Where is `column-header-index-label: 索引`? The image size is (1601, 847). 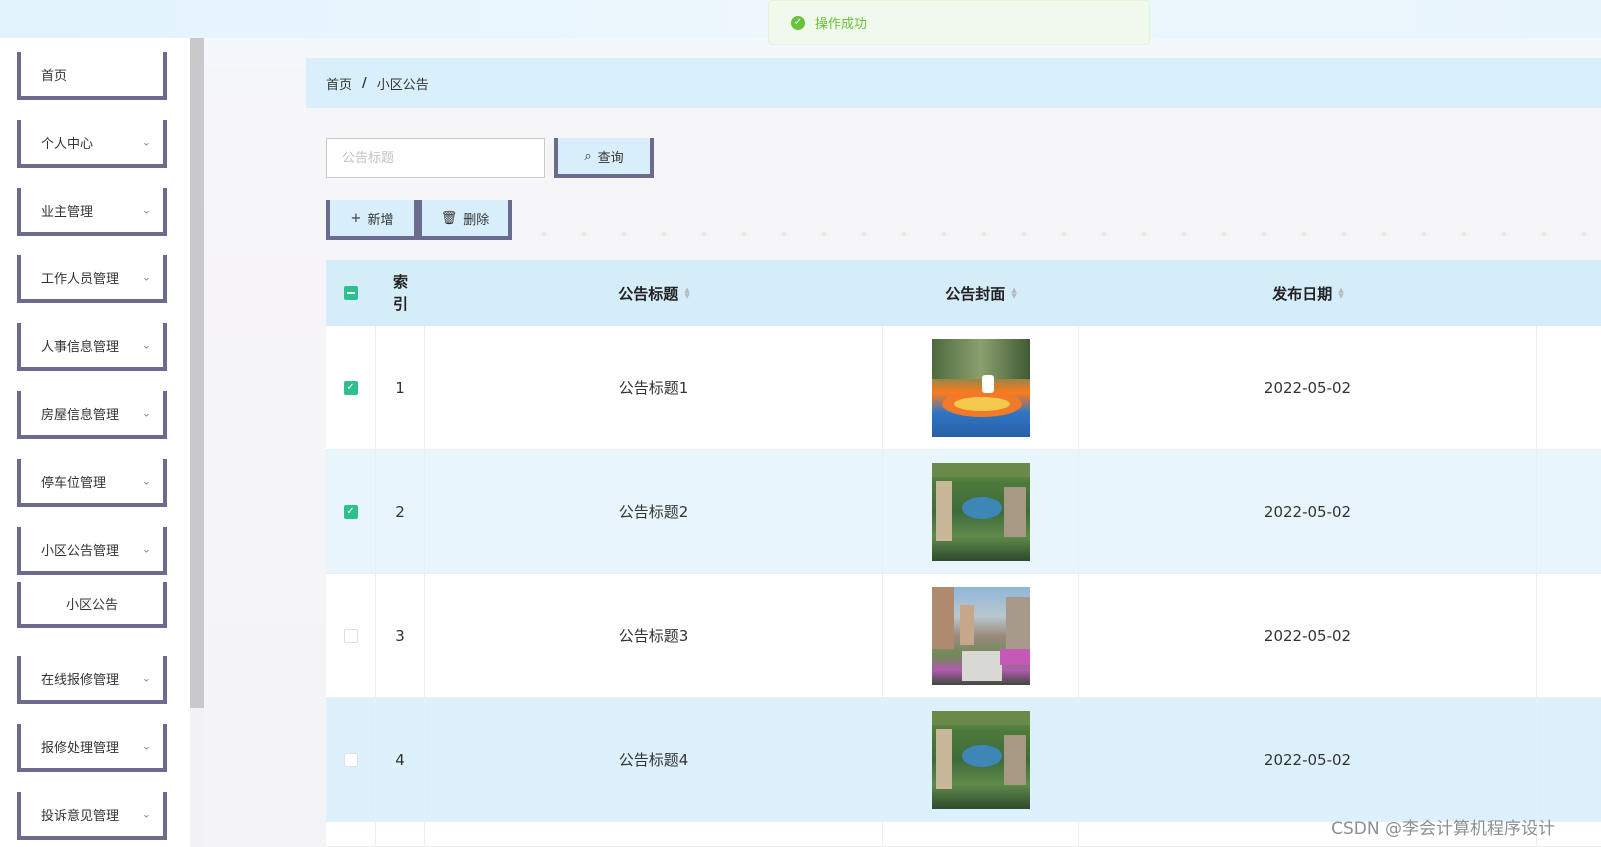 column-header-index-label: 索引 is located at coordinates (400, 293).